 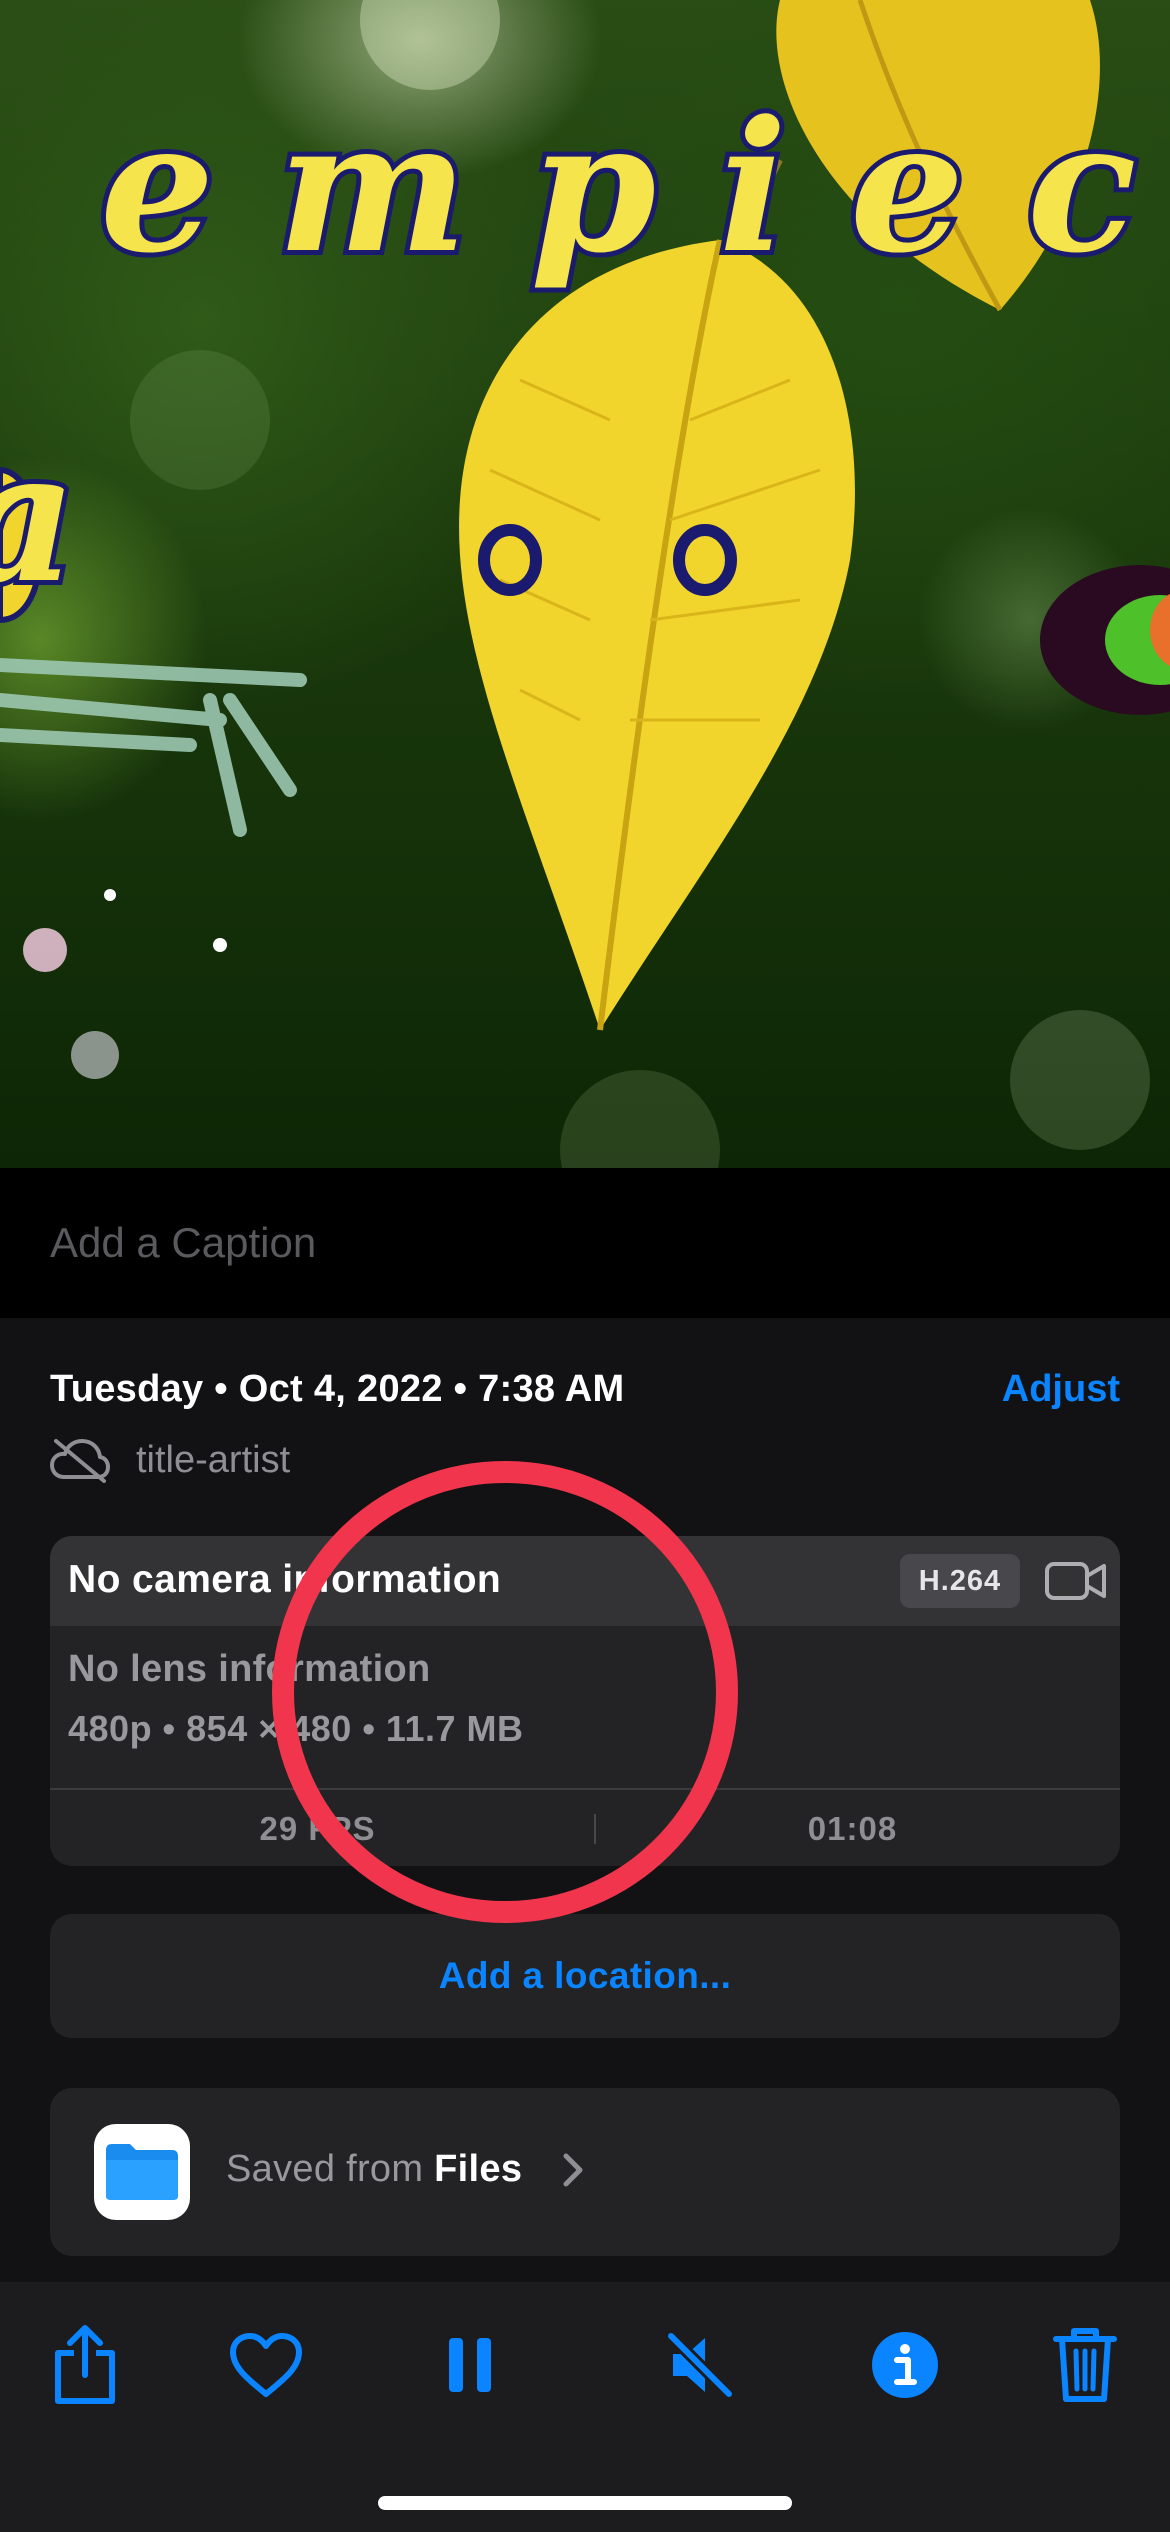 I want to click on mute-button, so click(x=700, y=2365).